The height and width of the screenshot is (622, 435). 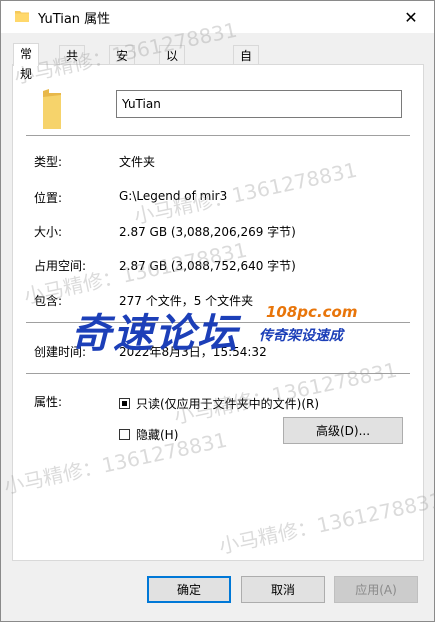 What do you see at coordinates (48, 198) in the screenshot?
I see `location-label: 位置:` at bounding box center [48, 198].